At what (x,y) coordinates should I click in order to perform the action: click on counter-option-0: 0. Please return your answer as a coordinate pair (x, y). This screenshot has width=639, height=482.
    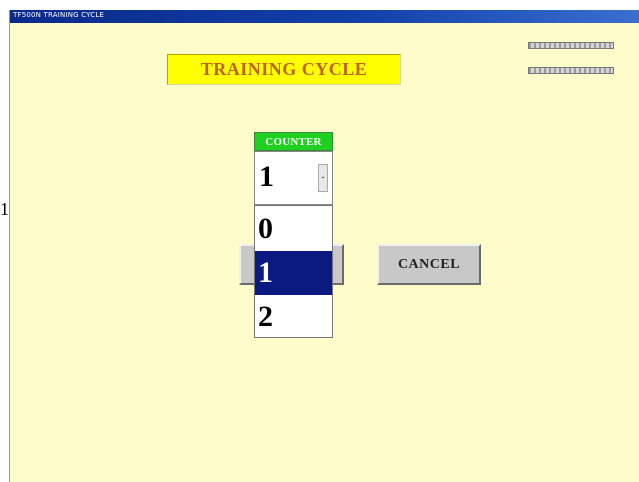
    Looking at the image, I should click on (293, 229).